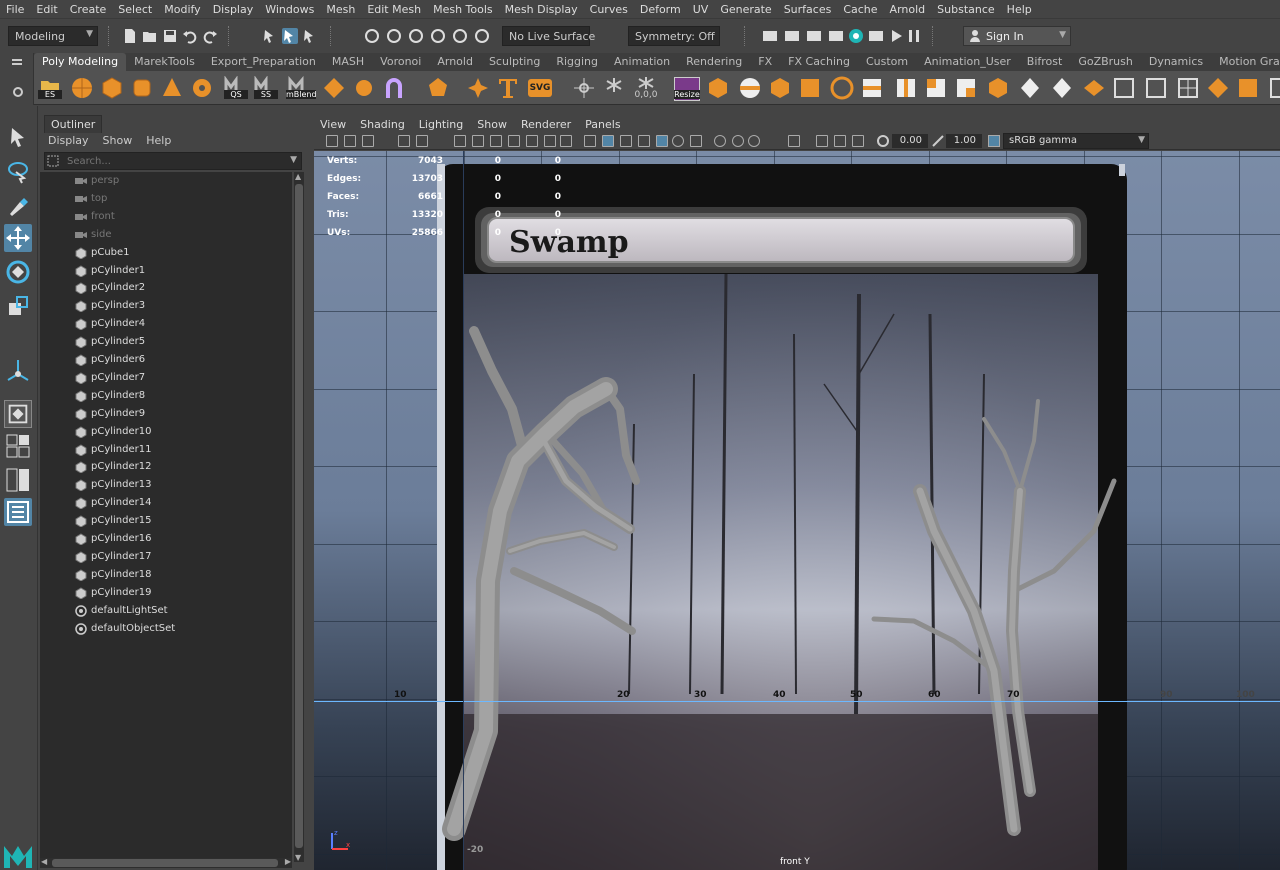  I want to click on shelf-tab-mash: MASH, so click(348, 62).